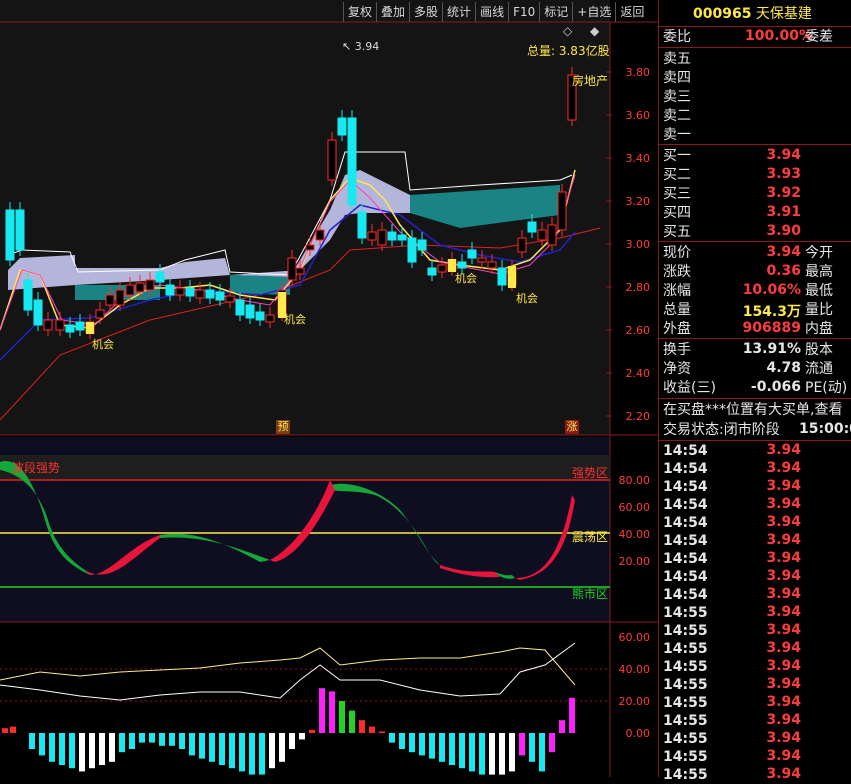  I want to click on toolbar-button: 标记, so click(555, 12).